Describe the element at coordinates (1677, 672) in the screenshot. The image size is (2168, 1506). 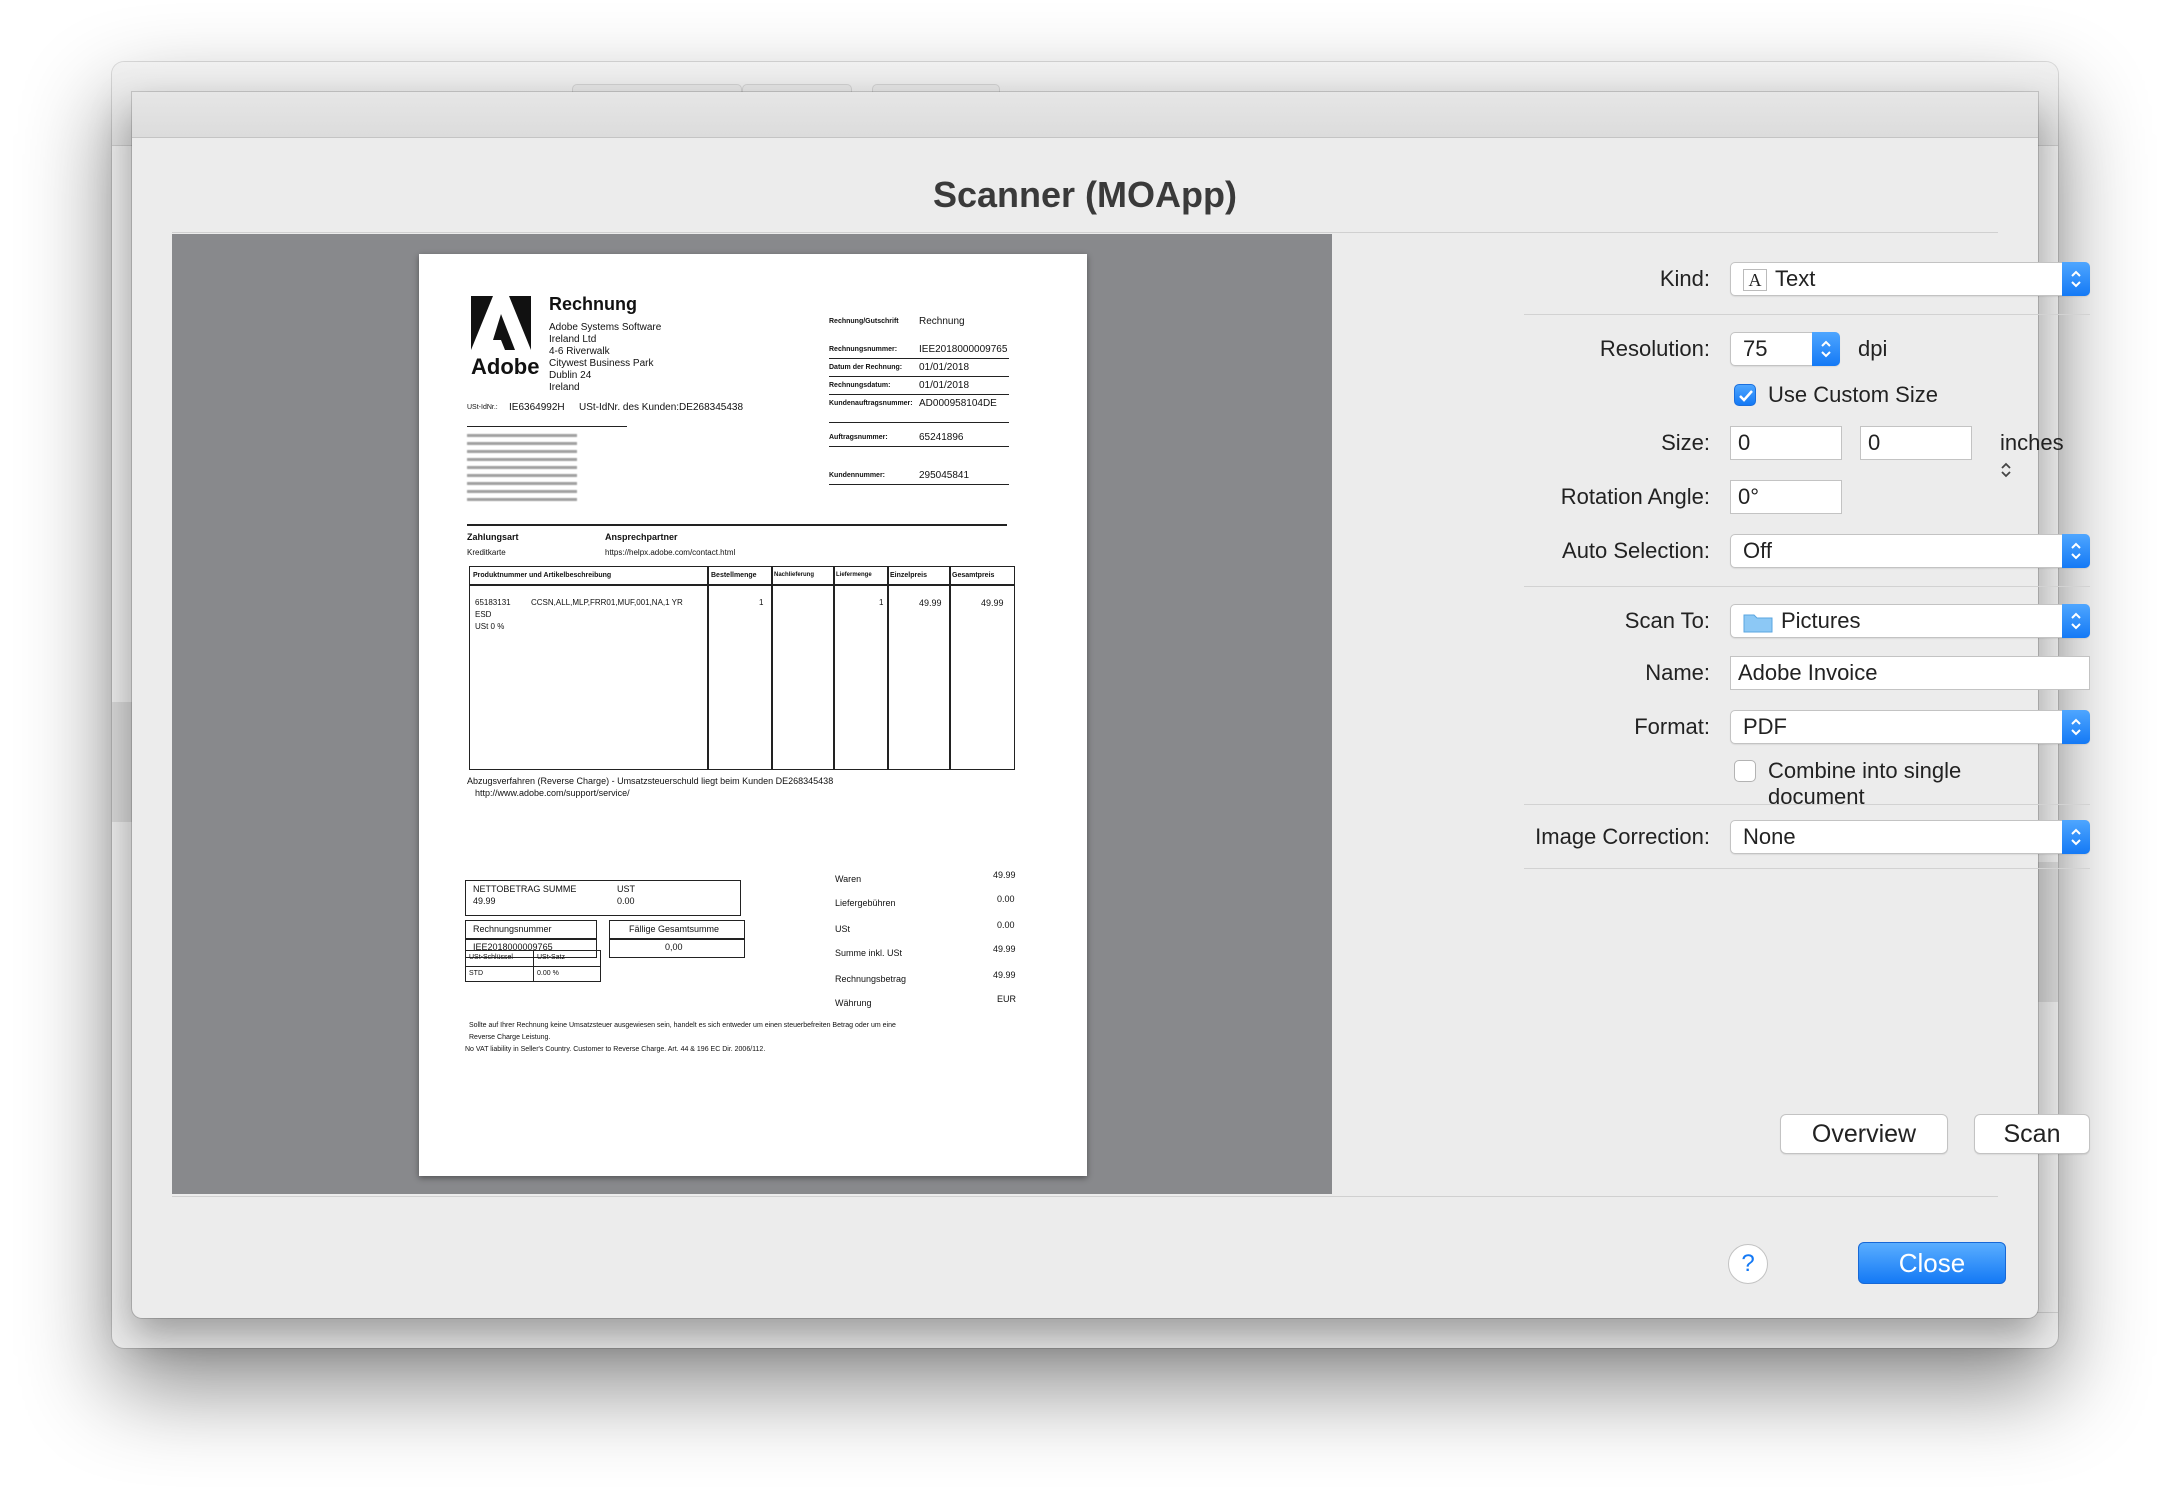
I see `name-label: Name:` at that location.